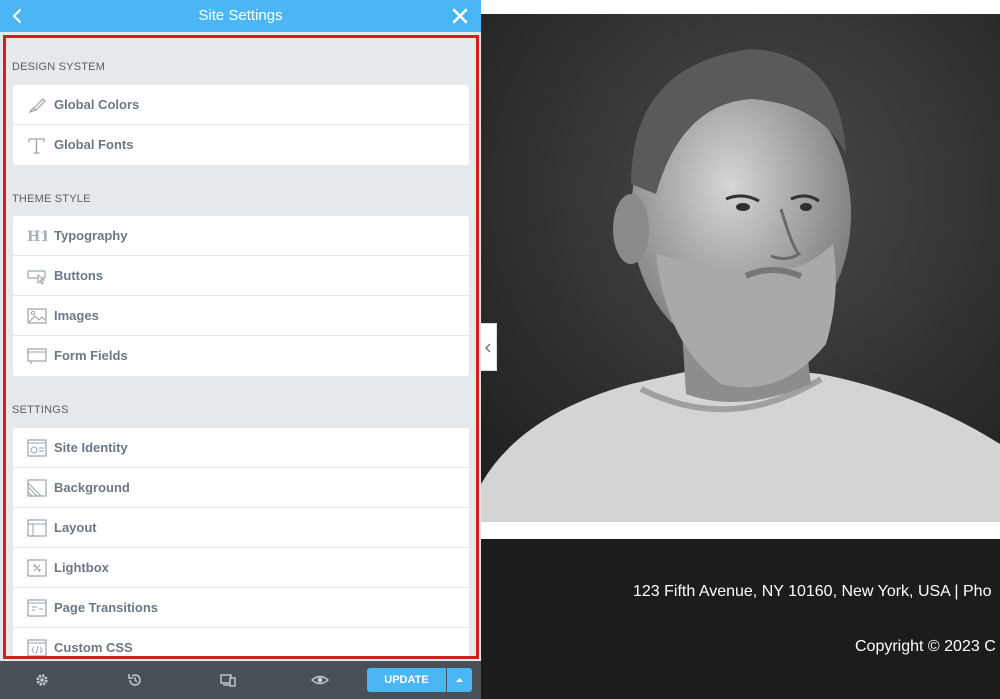  Describe the element at coordinates (81, 567) in the screenshot. I see `settings-item-label: Lightbox` at that location.